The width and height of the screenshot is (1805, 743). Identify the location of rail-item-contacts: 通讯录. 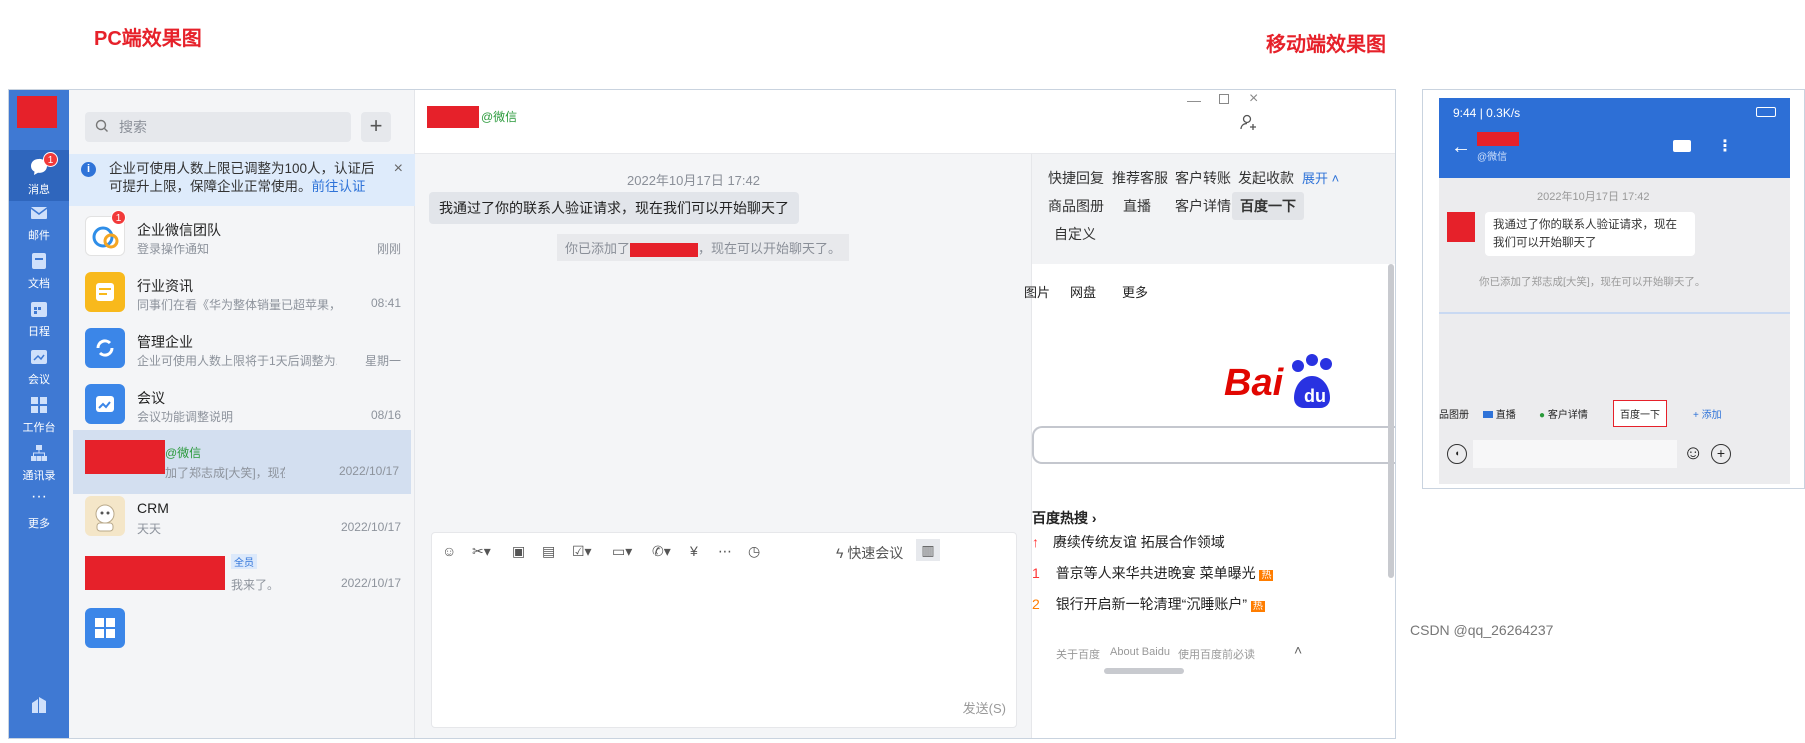
(39, 462).